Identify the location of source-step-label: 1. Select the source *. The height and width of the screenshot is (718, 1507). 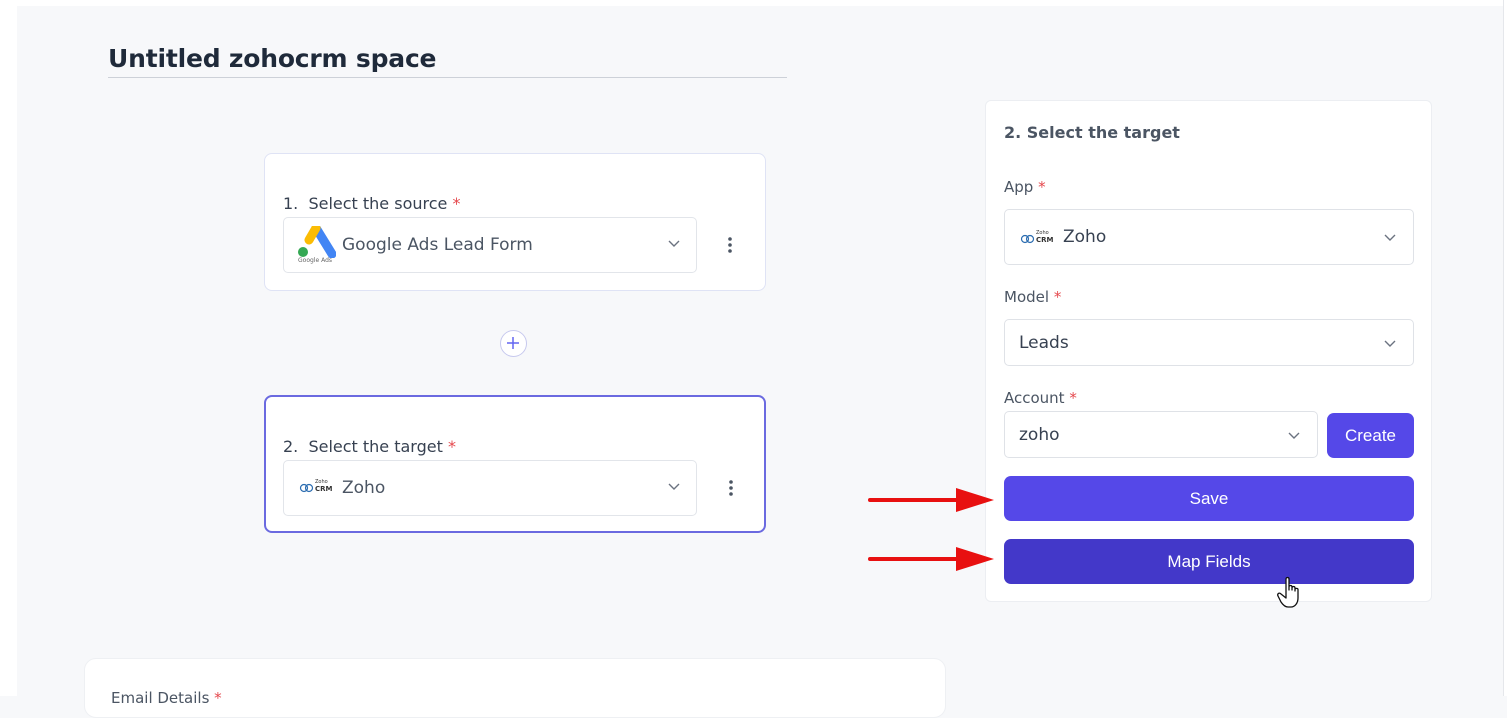
(371, 203).